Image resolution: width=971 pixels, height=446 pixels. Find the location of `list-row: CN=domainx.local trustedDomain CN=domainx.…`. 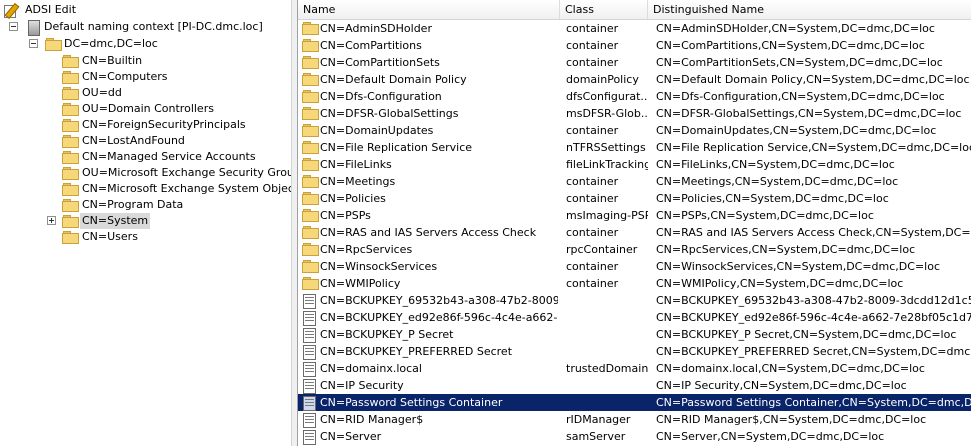

list-row: CN=domainx.local trustedDomain CN=domainx.… is located at coordinates (634, 368).